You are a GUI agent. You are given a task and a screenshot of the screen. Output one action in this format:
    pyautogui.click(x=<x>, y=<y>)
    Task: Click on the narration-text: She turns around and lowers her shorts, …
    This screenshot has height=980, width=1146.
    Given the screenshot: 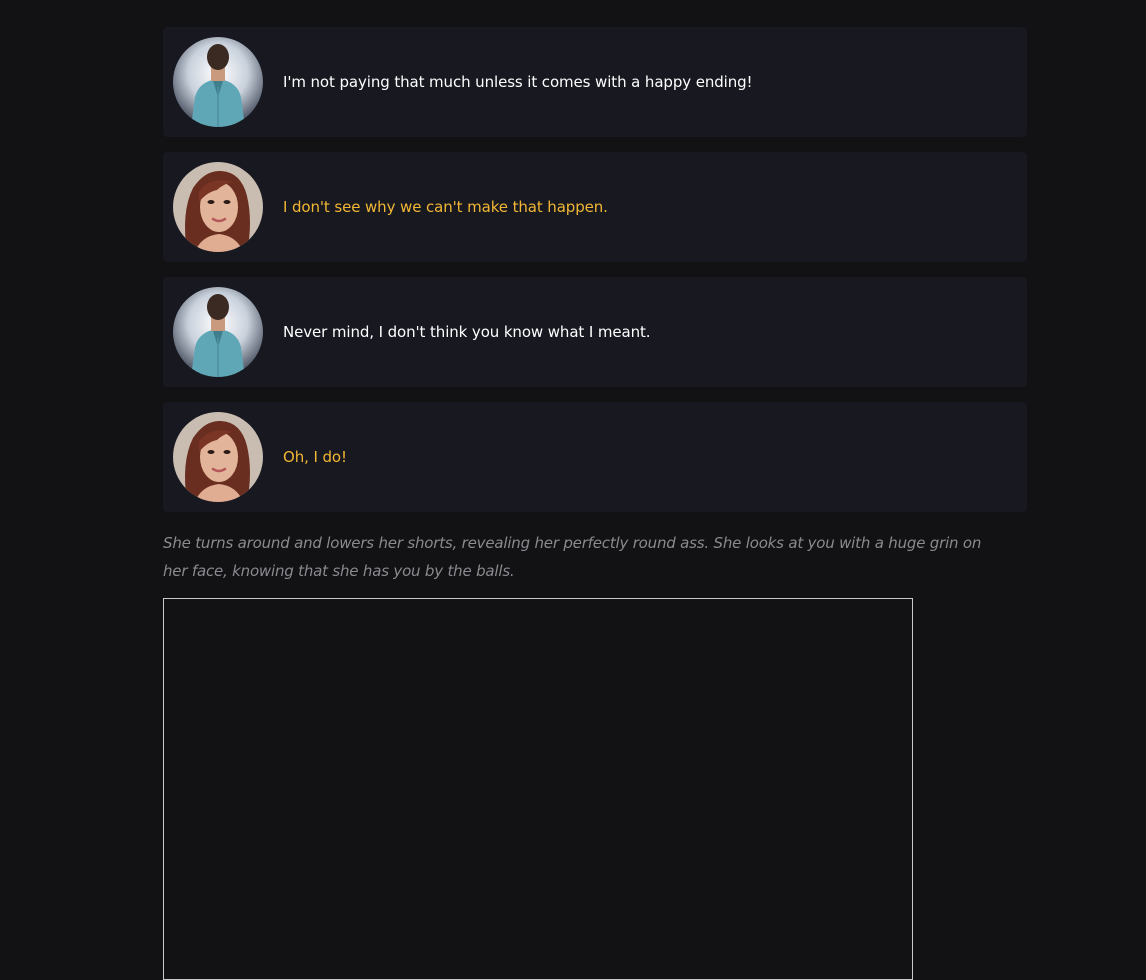 What is the action you would take?
    pyautogui.click(x=572, y=557)
    